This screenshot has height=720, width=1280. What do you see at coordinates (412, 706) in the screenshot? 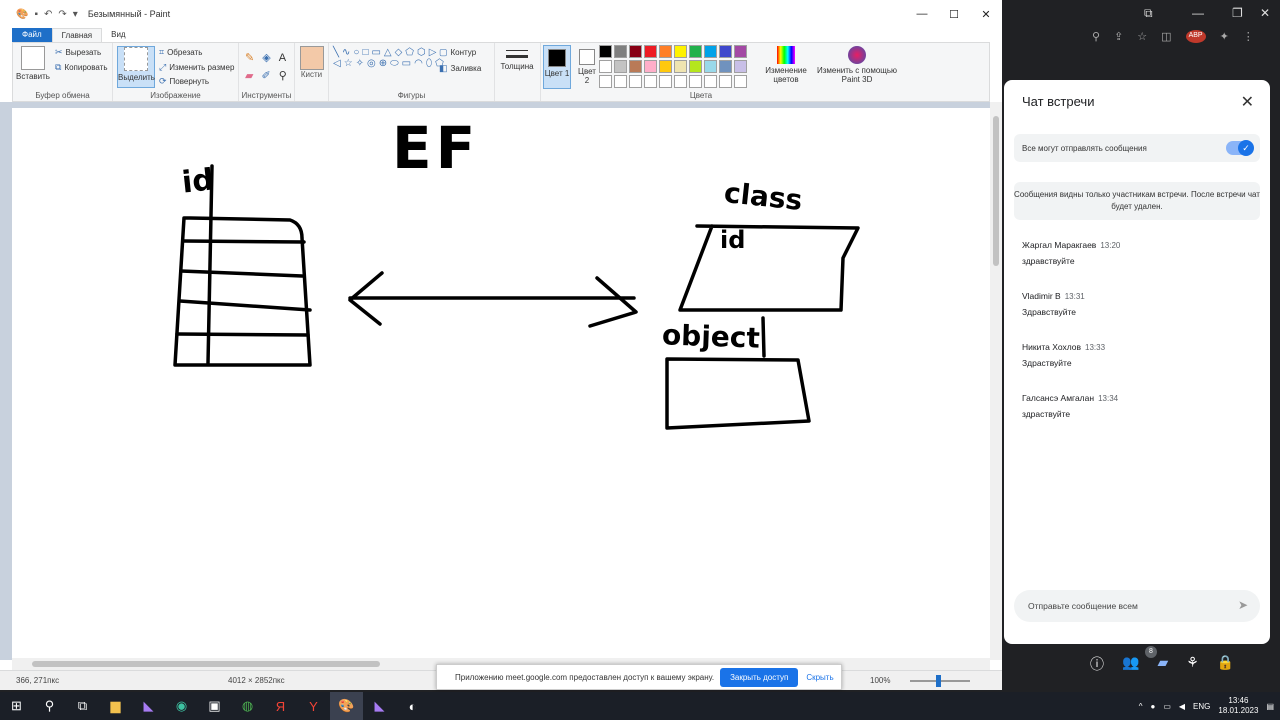
I see `github-icon: ◐` at bounding box center [412, 706].